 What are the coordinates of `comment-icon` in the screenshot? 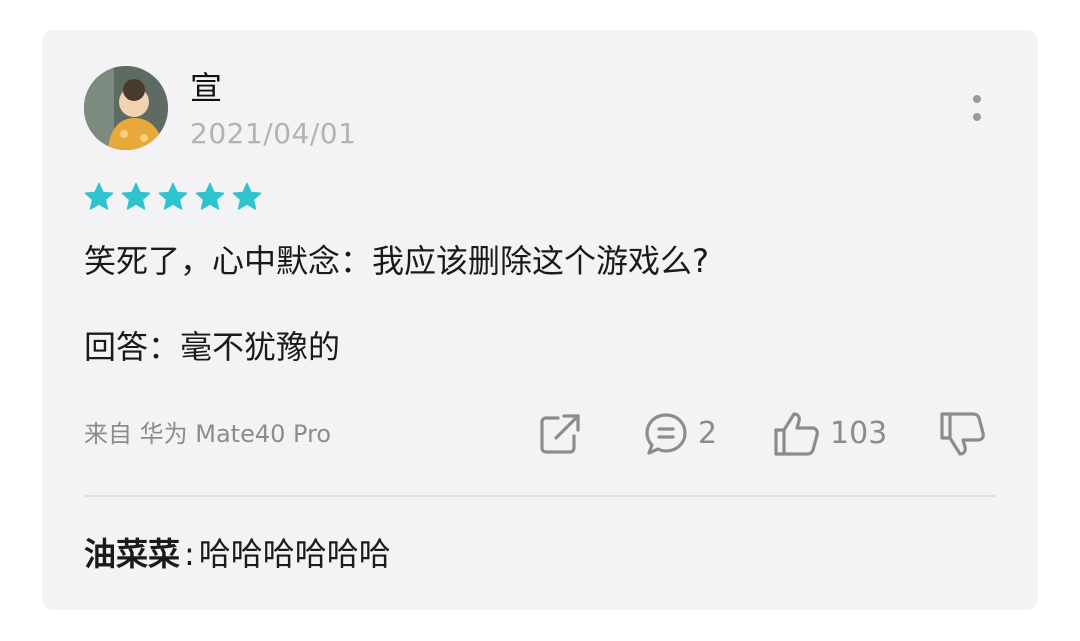 It's located at (666, 434).